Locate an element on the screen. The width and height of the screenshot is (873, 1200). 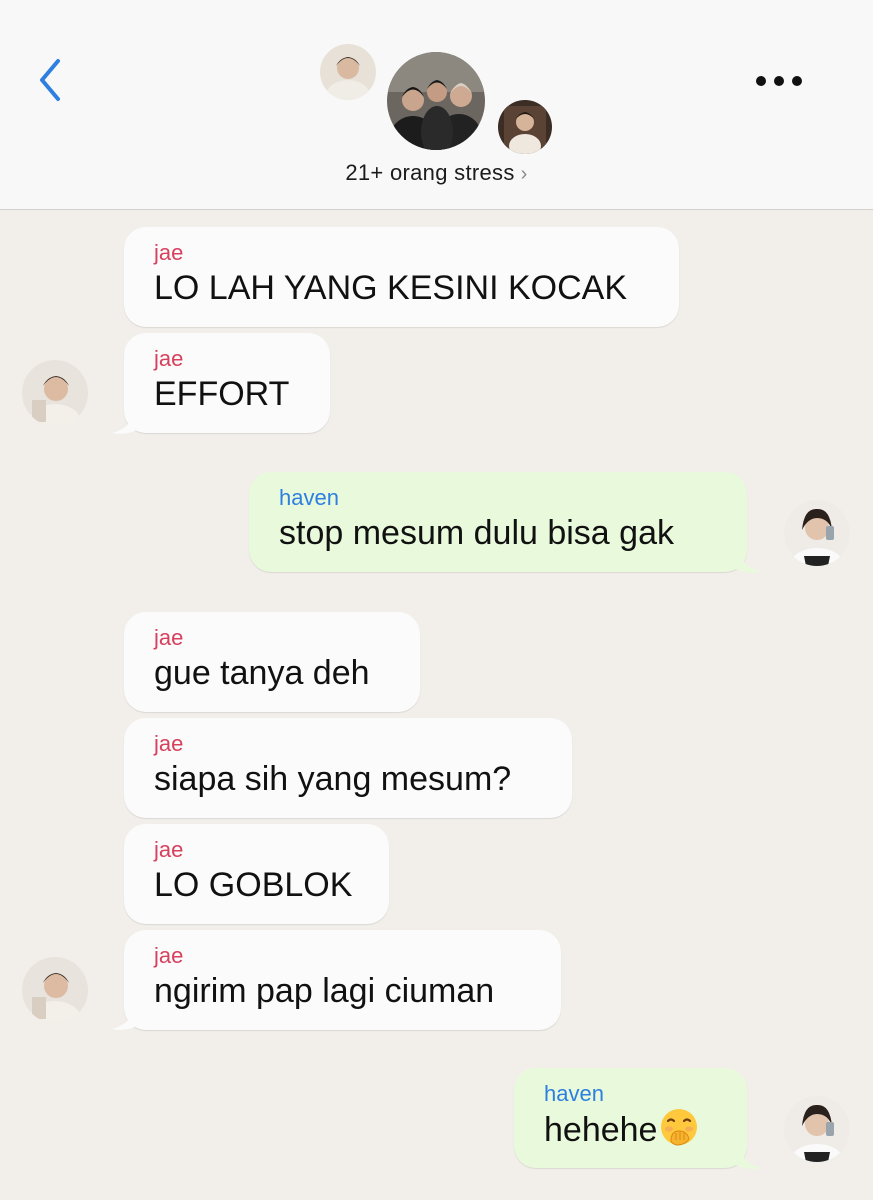
group-name: 21+ orang stress › is located at coordinates (436, 173).